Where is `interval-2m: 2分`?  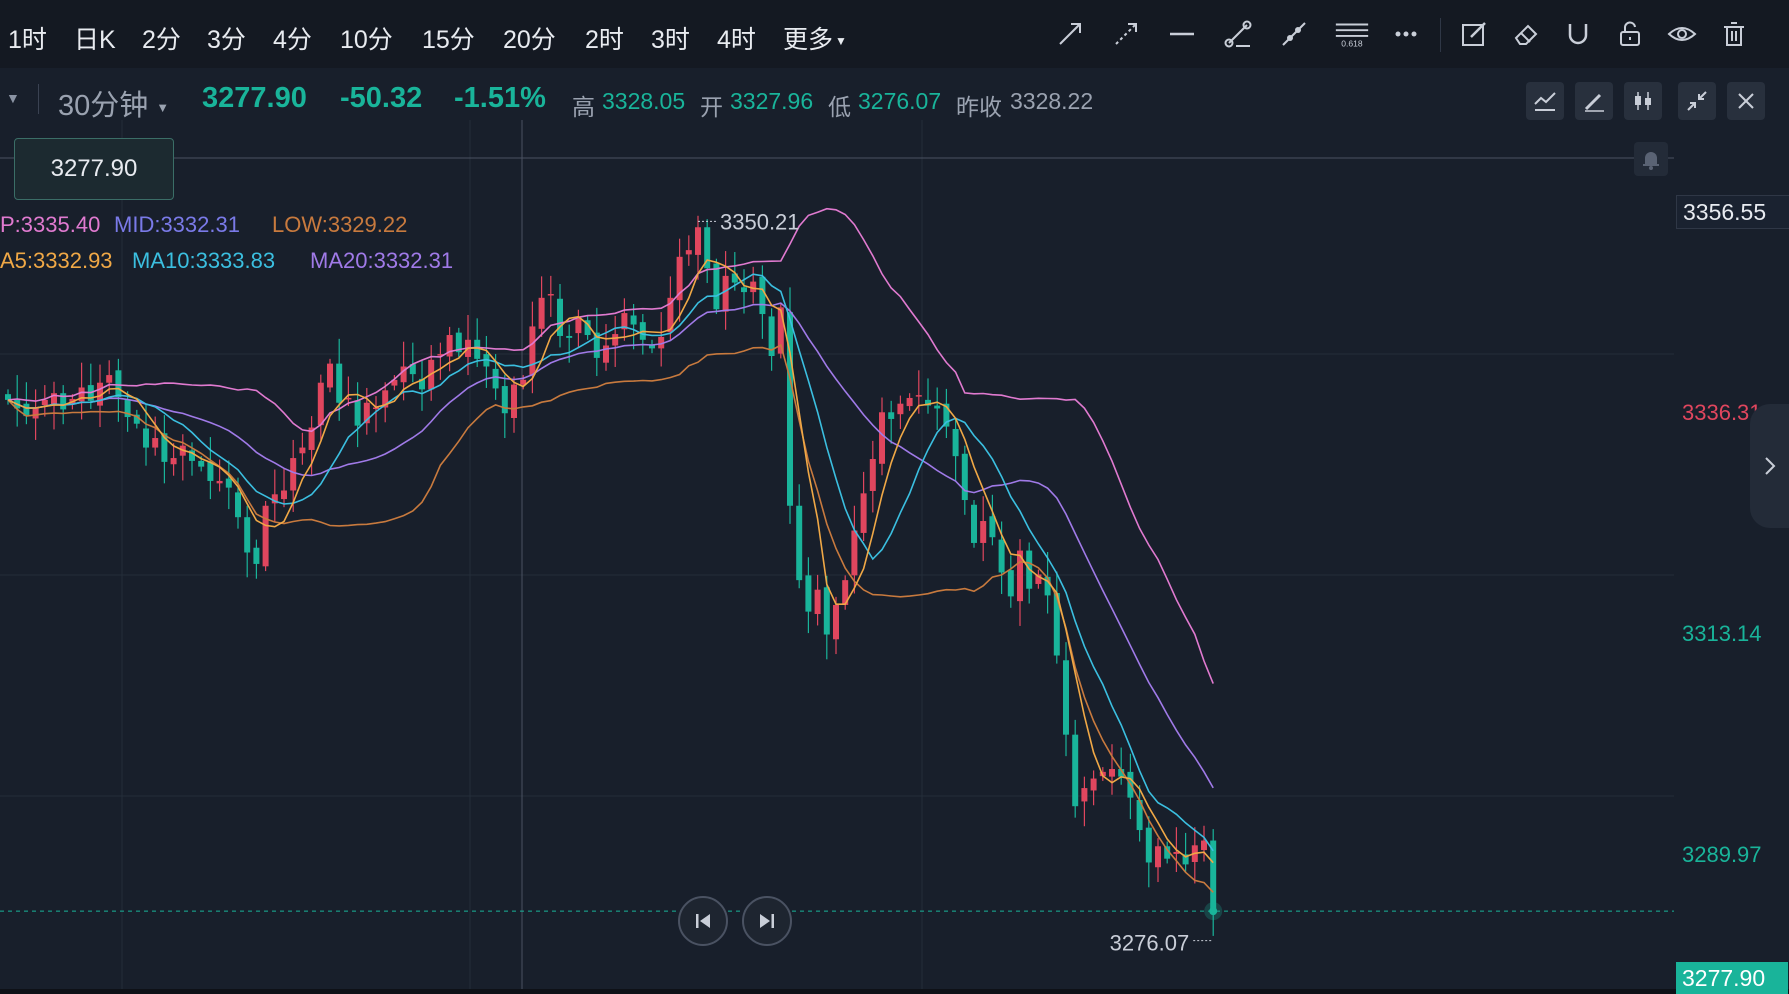
interval-2m: 2分 is located at coordinates (161, 38).